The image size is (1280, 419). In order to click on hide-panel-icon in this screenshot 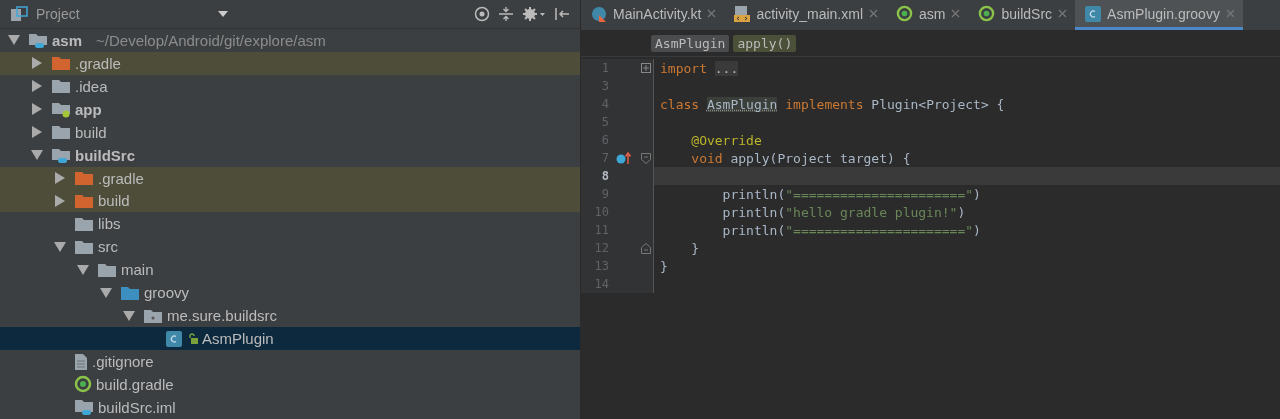, I will do `click(562, 13)`.